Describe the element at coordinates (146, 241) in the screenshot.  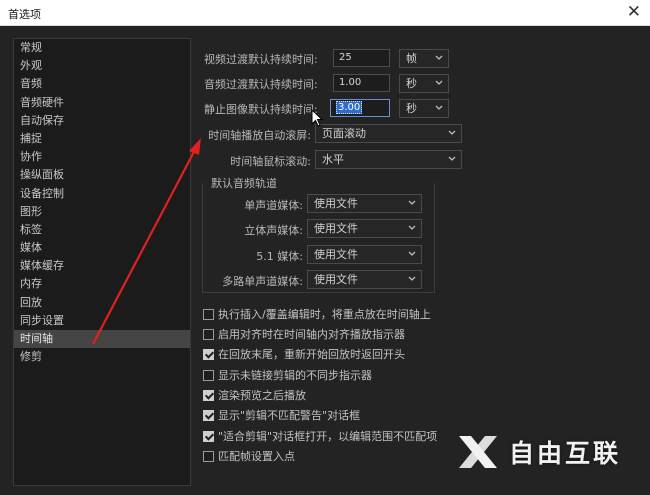
I see `annotation-arrow-icon` at that location.